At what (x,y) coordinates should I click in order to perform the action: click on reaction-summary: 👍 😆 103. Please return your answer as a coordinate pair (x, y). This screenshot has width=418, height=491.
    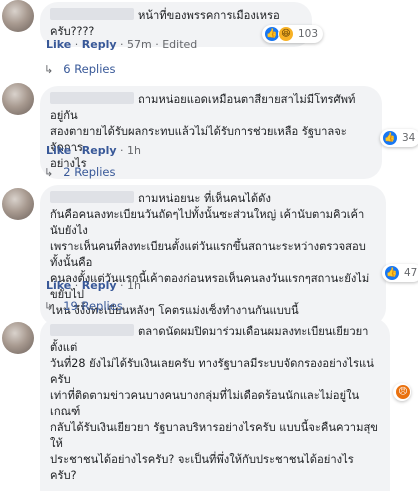
    Looking at the image, I should click on (293, 34).